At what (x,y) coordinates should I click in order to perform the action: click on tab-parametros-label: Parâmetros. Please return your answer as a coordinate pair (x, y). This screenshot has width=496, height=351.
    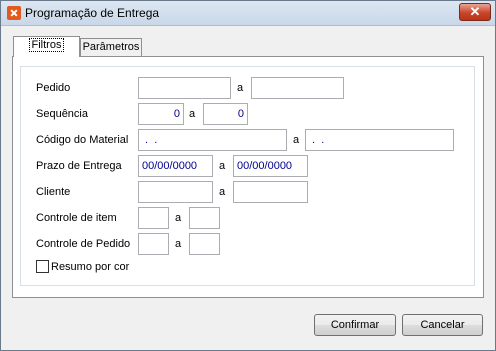
    Looking at the image, I should click on (111, 47).